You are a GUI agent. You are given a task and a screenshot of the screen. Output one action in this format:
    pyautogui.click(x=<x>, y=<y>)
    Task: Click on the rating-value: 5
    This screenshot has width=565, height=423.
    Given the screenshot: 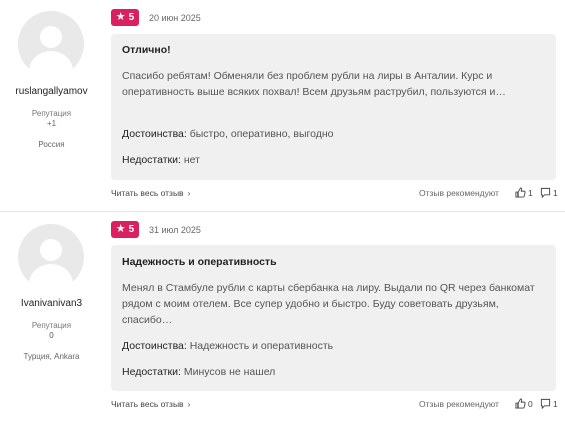 What is the action you would take?
    pyautogui.click(x=131, y=229)
    